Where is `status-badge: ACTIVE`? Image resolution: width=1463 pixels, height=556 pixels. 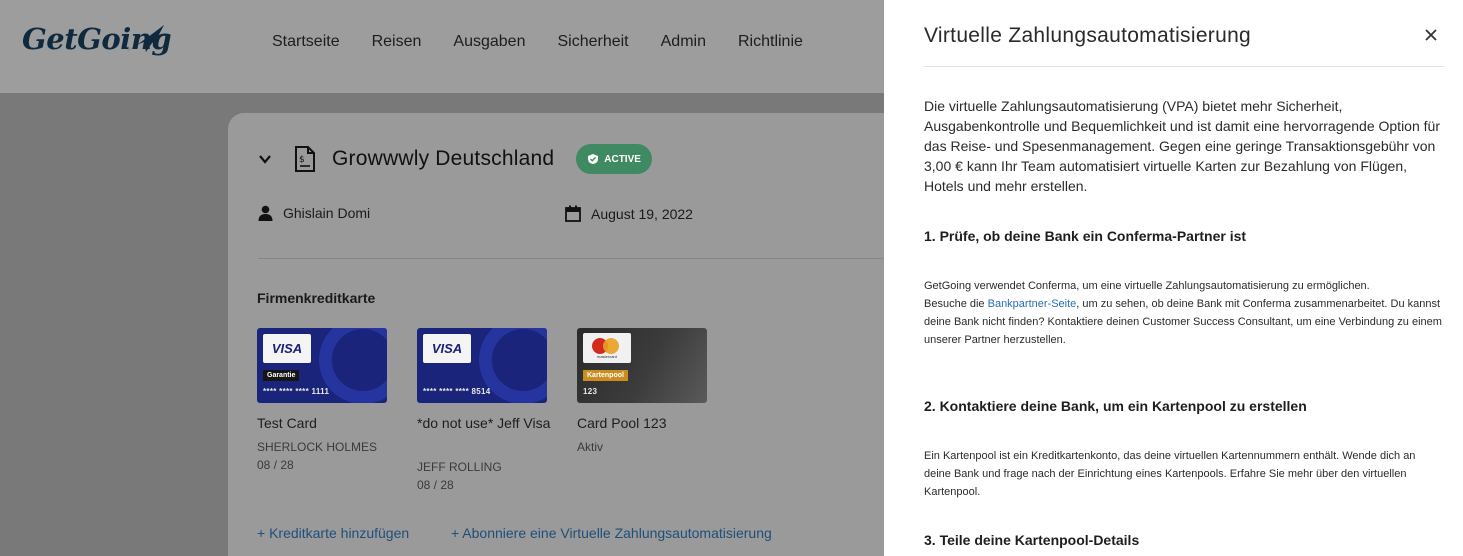 status-badge: ACTIVE is located at coordinates (614, 159).